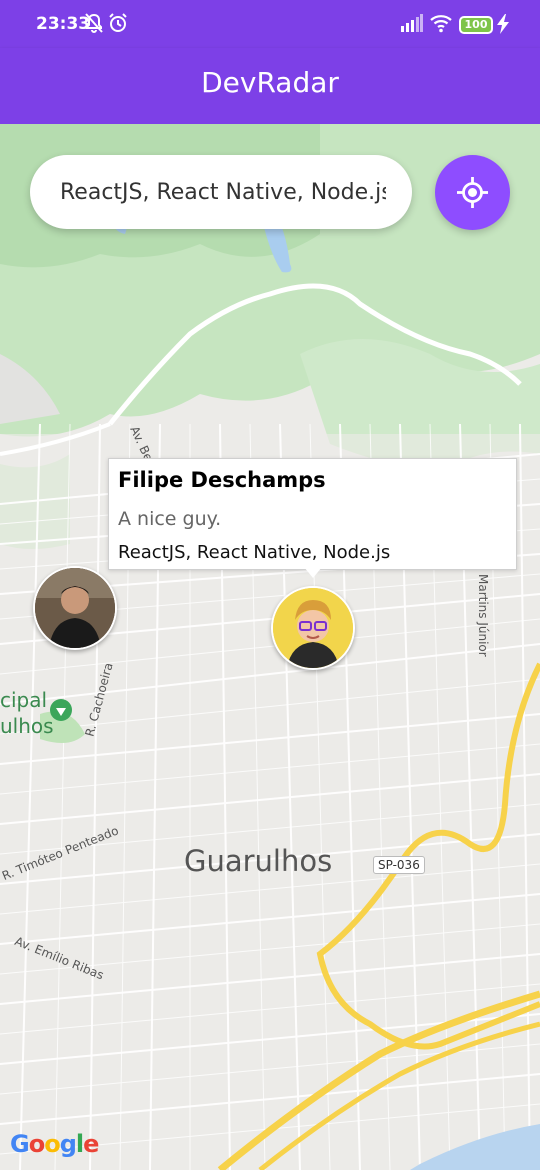 The width and height of the screenshot is (540, 1170). What do you see at coordinates (254, 552) in the screenshot?
I see `dev-techs: ReactJS, React Native, Node.js` at bounding box center [254, 552].